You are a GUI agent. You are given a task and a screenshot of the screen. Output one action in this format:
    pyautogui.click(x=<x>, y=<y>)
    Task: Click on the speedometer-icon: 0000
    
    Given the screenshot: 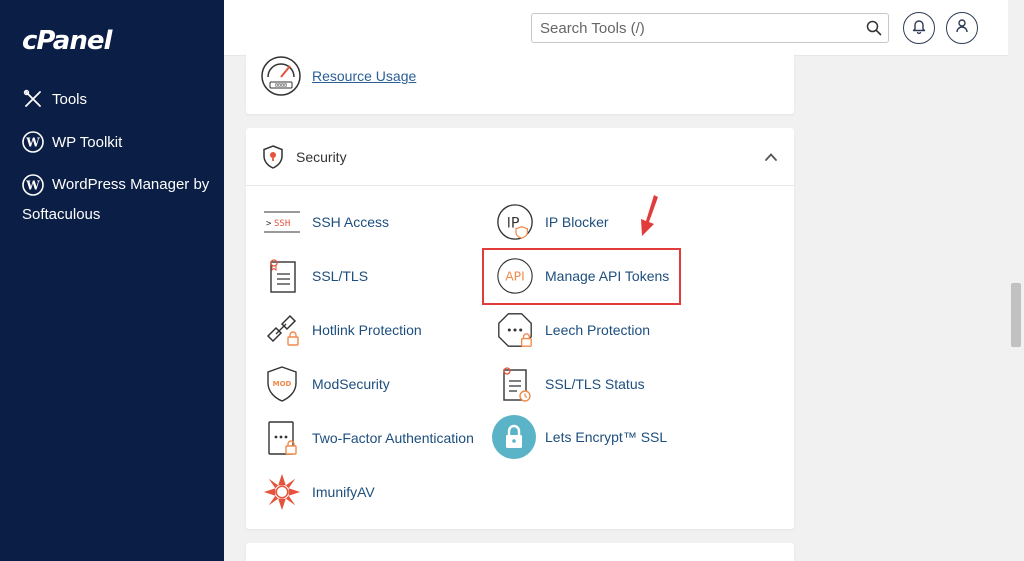 What is the action you would take?
    pyautogui.click(x=281, y=76)
    